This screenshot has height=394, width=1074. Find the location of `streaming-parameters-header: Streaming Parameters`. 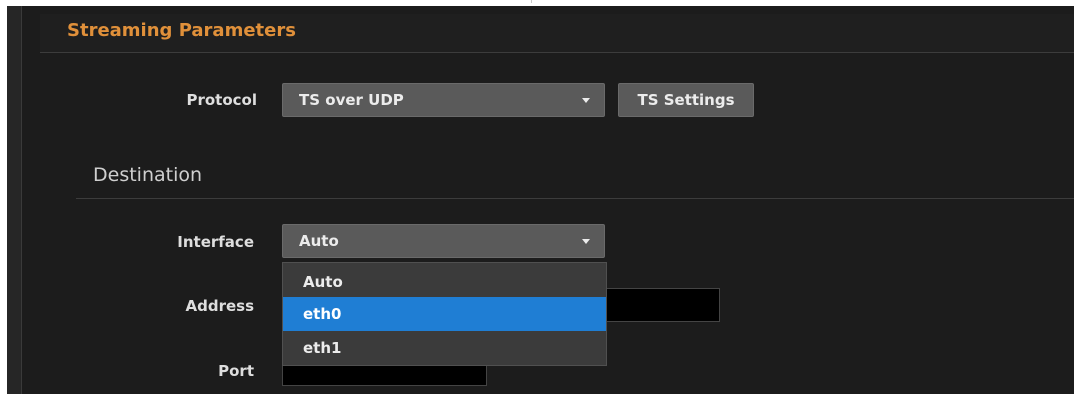

streaming-parameters-header: Streaming Parameters is located at coordinates (557, 33).